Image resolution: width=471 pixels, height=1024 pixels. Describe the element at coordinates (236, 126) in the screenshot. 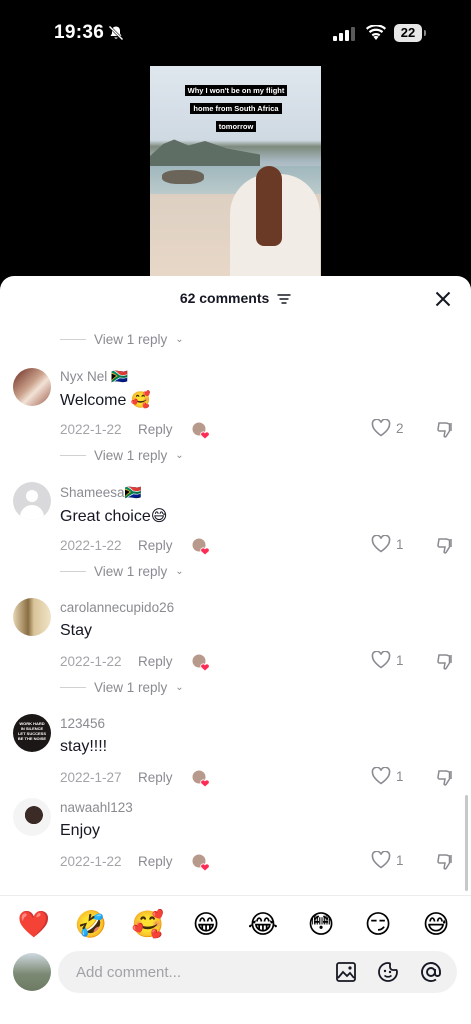

I see `video-caption-line: tomorrow` at that location.